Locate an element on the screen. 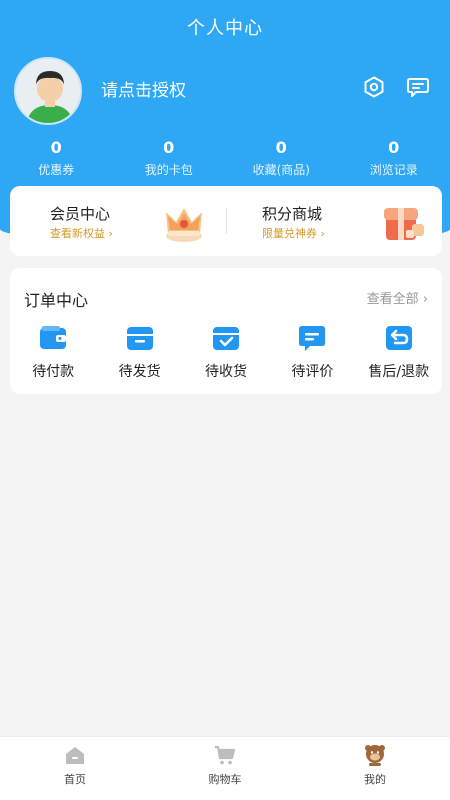  tab-label: 购物车 is located at coordinates (225, 779).